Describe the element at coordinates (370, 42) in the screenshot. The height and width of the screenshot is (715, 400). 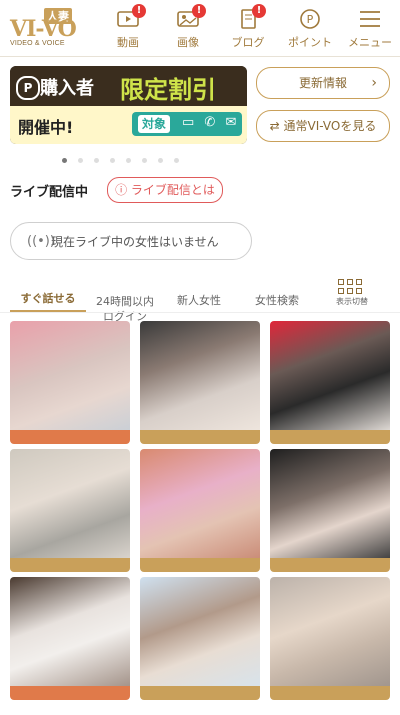
I see `nav-menu-label: メニュー` at that location.